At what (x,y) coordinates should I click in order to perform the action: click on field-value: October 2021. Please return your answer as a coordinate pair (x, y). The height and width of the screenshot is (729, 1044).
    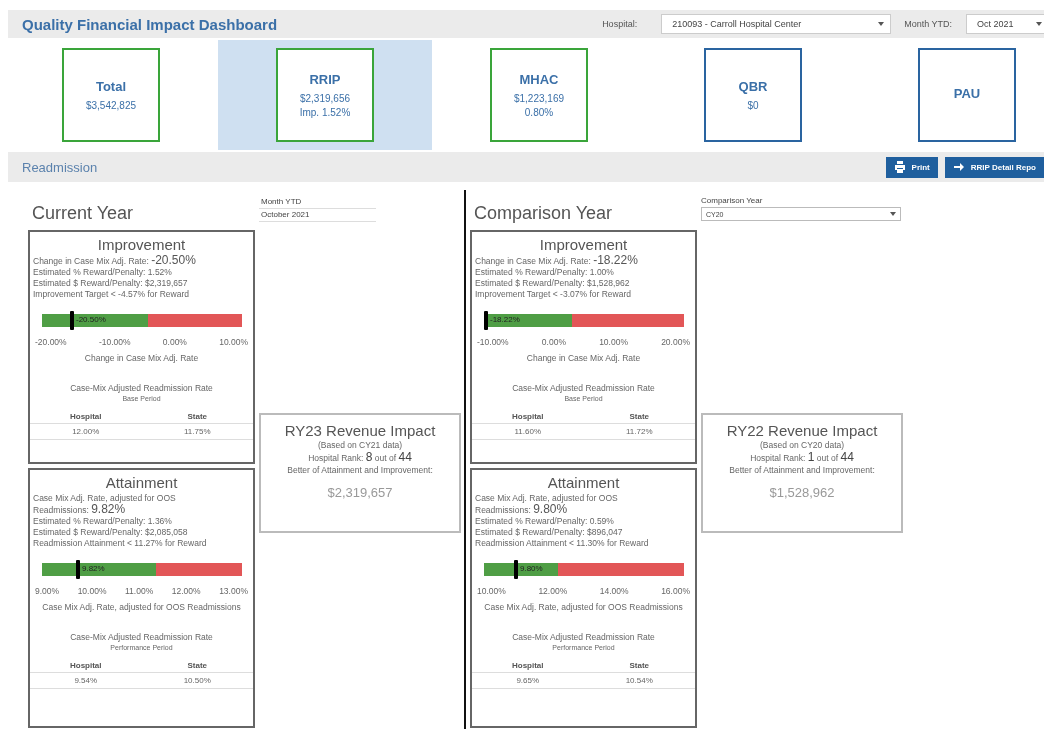
    Looking at the image, I should click on (317, 215).